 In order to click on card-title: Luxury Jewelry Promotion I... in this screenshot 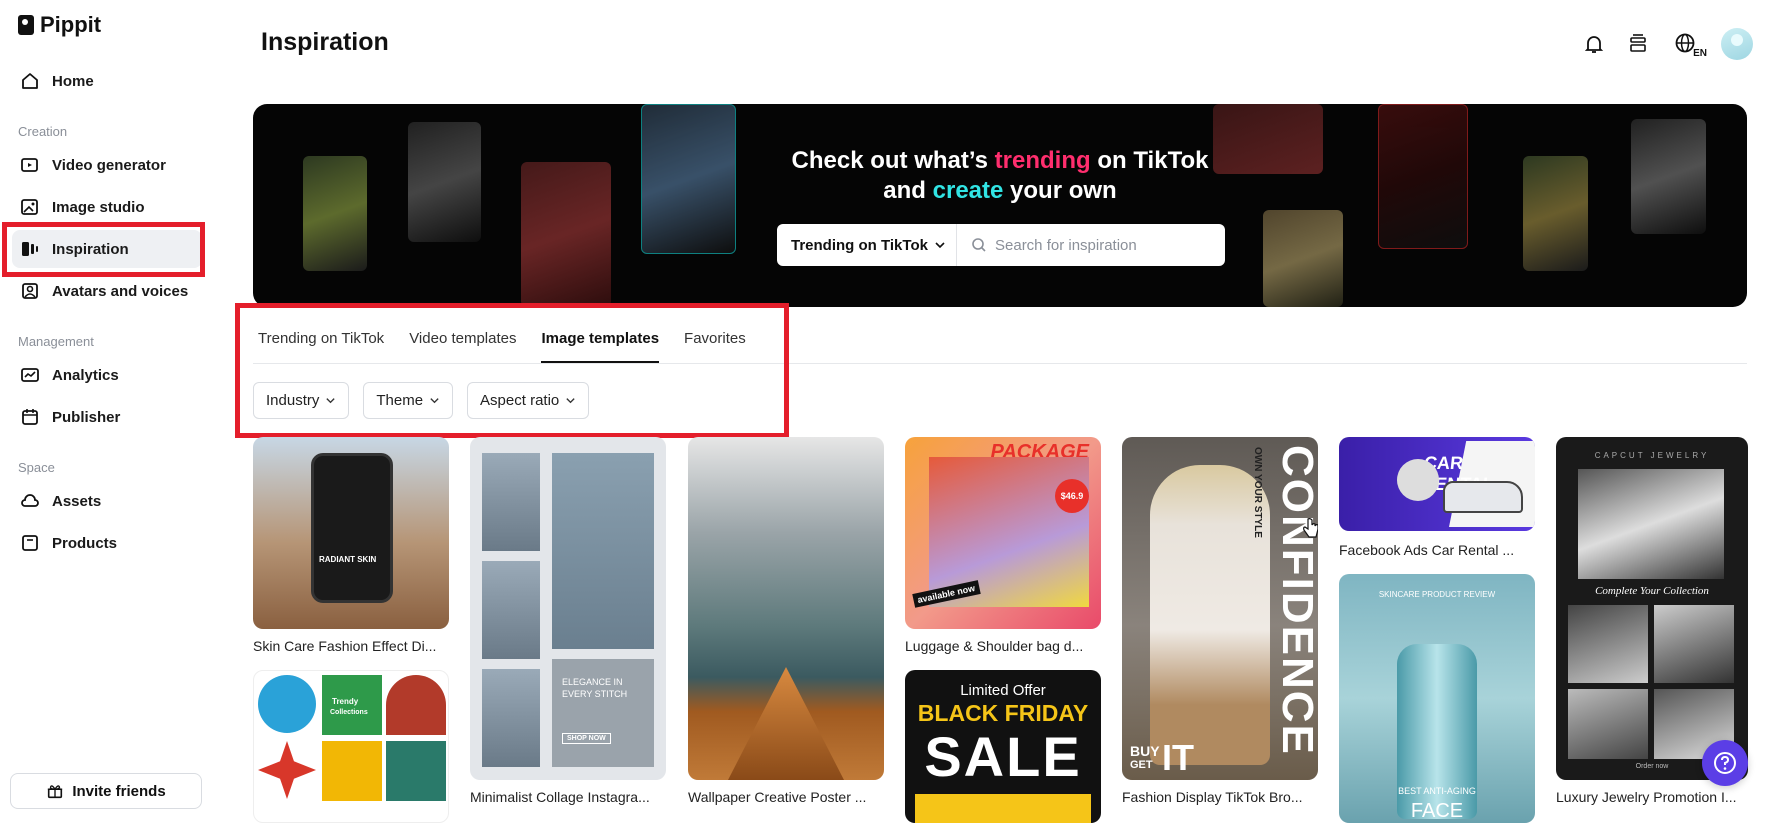, I will do `click(1646, 797)`.